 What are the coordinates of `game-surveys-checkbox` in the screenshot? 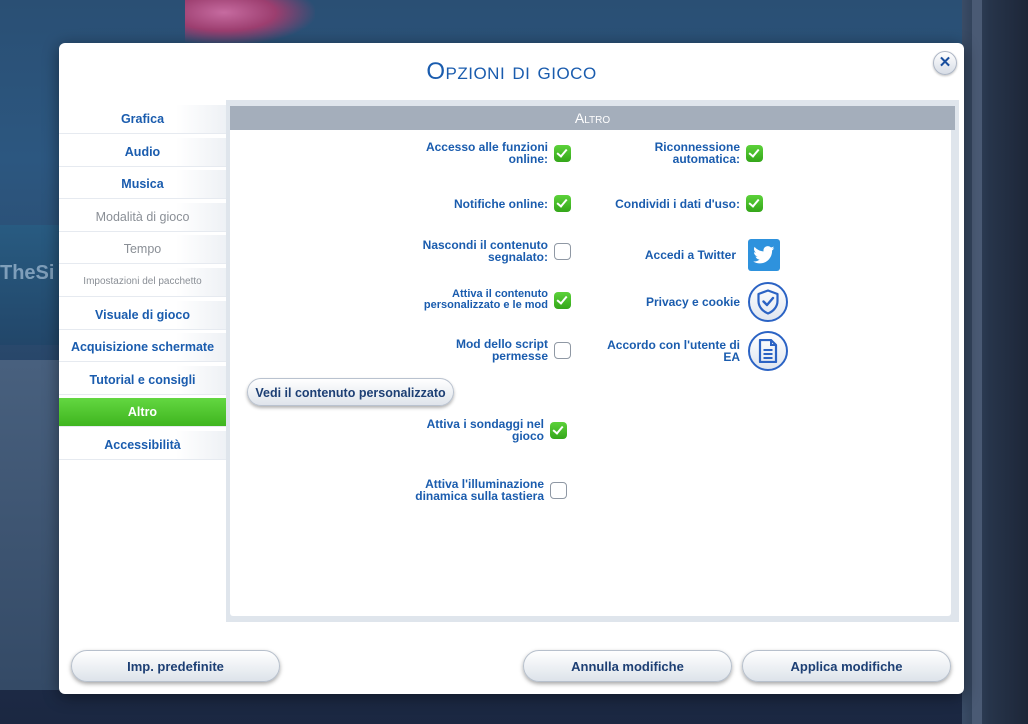 It's located at (558, 430).